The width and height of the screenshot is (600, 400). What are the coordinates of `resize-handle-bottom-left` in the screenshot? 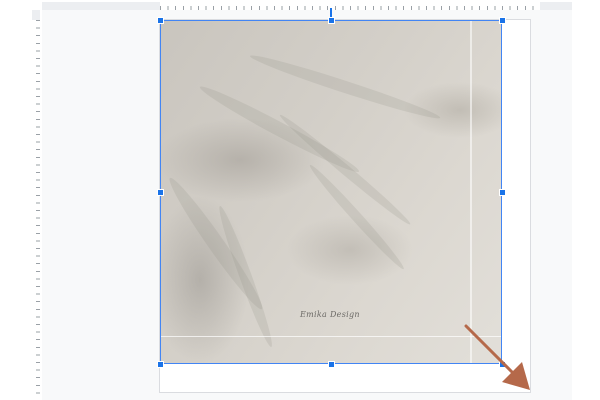 It's located at (160, 364).